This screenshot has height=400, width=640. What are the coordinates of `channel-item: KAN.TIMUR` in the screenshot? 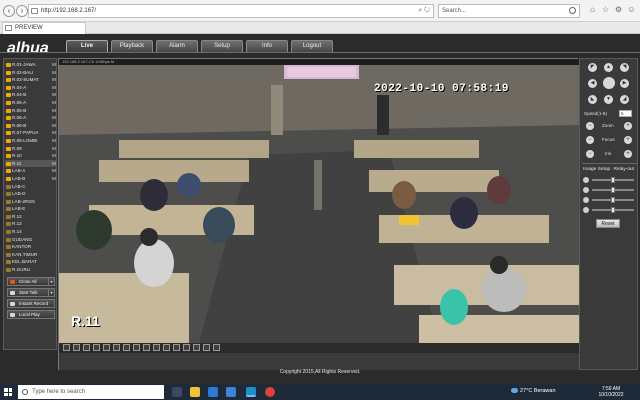 It's located at (31, 255).